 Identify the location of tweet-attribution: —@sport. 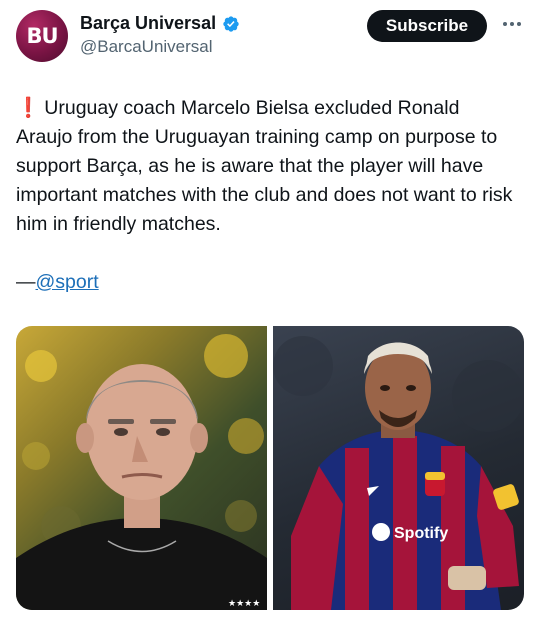
(57, 282).